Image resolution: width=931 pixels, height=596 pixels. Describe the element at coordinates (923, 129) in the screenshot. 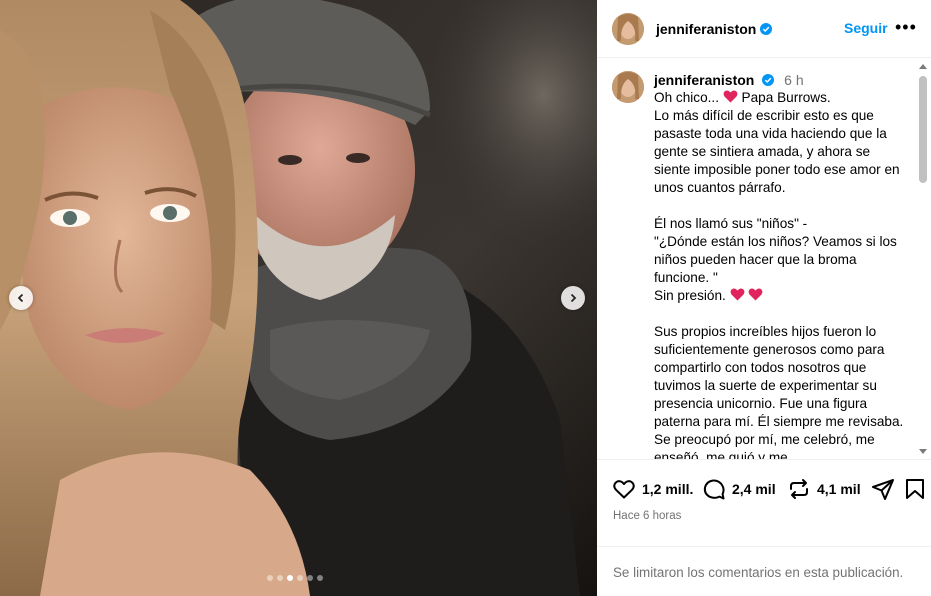

I see `scrollbar-thumb` at that location.